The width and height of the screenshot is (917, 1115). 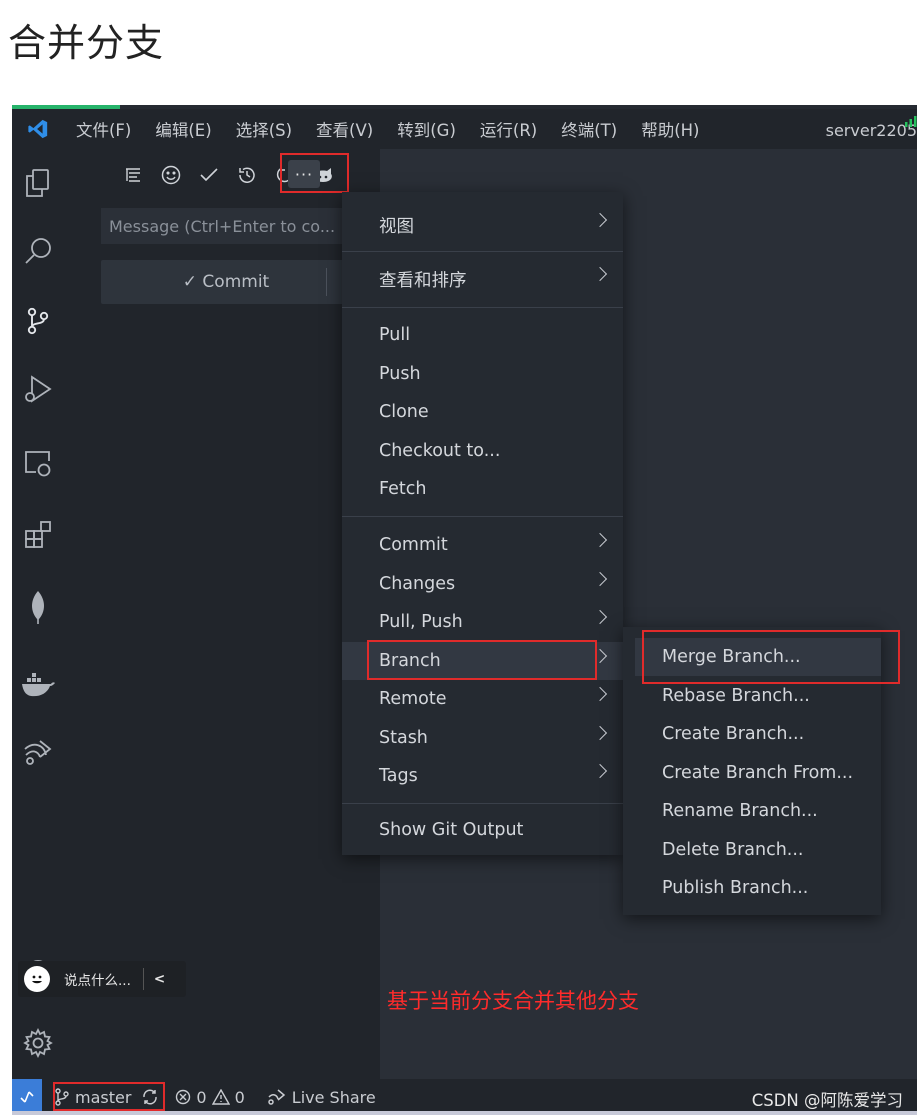 What do you see at coordinates (38, 607) in the screenshot?
I see `mongodb-leaf-icon` at bounding box center [38, 607].